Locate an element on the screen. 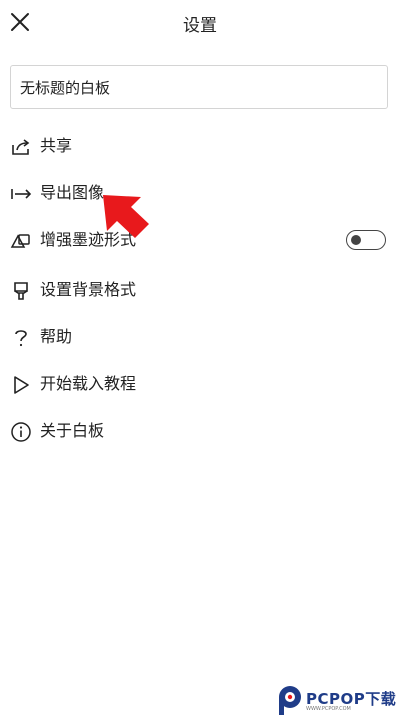 The image size is (400, 720). pcpop-watermark: PCPOP下载 WWW.PCPOP.COM is located at coordinates (338, 700).